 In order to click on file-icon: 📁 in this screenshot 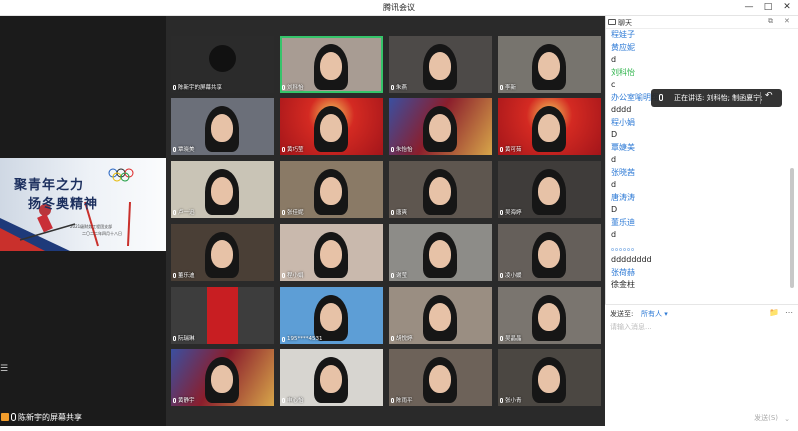, I will do `click(774, 312)`.